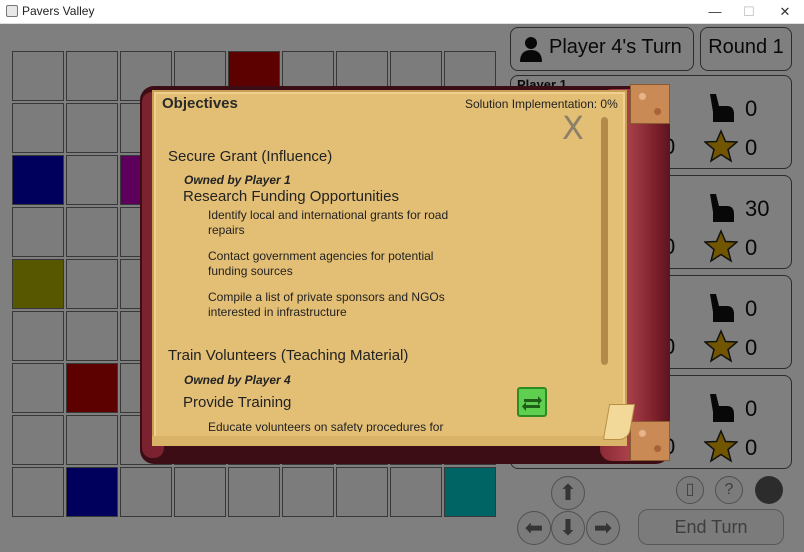 This screenshot has height=552, width=804. What do you see at coordinates (650, 441) in the screenshot?
I see `ornament-bottom-right-icon` at bounding box center [650, 441].